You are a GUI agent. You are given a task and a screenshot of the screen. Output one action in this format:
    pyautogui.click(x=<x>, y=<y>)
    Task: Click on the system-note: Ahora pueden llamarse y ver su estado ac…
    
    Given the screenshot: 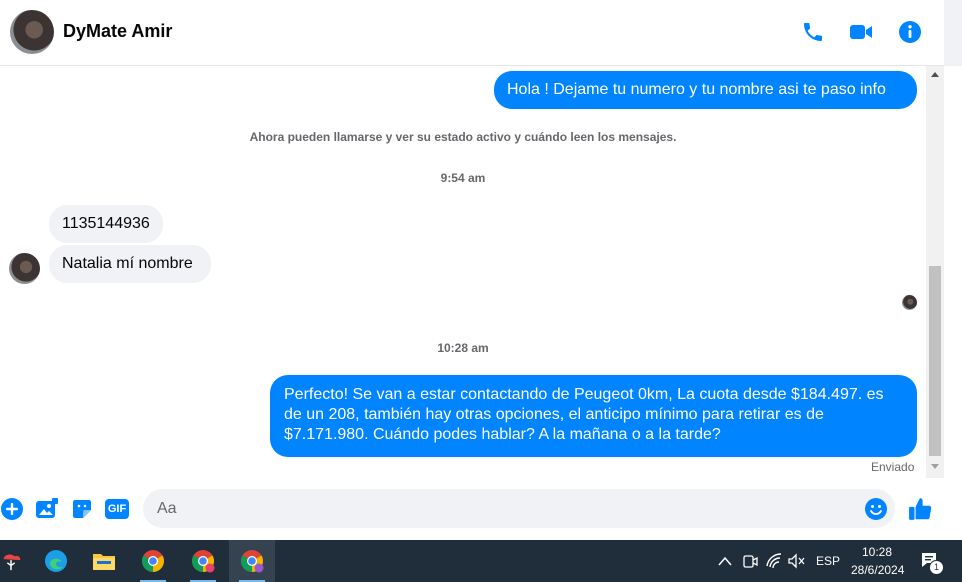 What is the action you would take?
    pyautogui.click(x=463, y=137)
    